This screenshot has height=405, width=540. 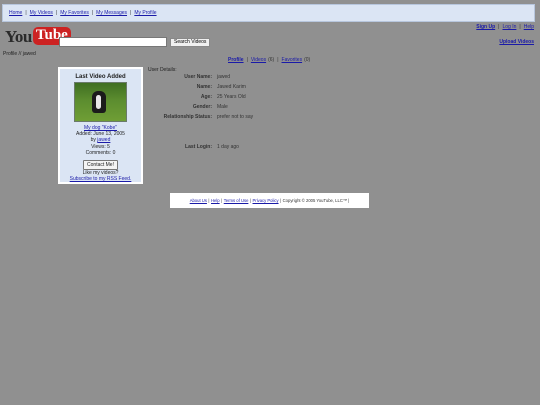 What do you see at coordinates (250, 150) in the screenshot?
I see `detail-row-last-login: Last Login: 1 day ago` at bounding box center [250, 150].